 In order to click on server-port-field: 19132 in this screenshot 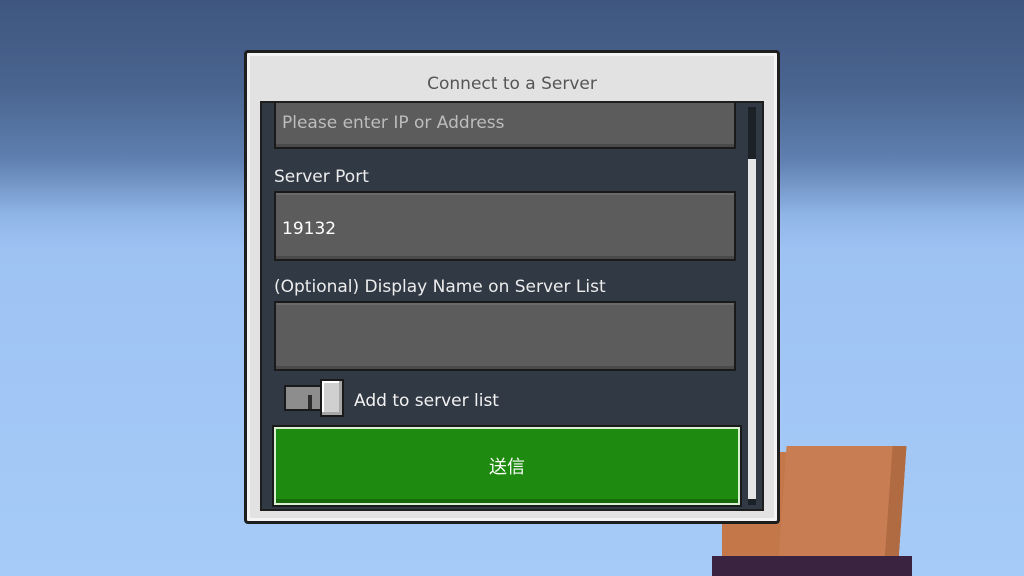, I will do `click(505, 226)`.